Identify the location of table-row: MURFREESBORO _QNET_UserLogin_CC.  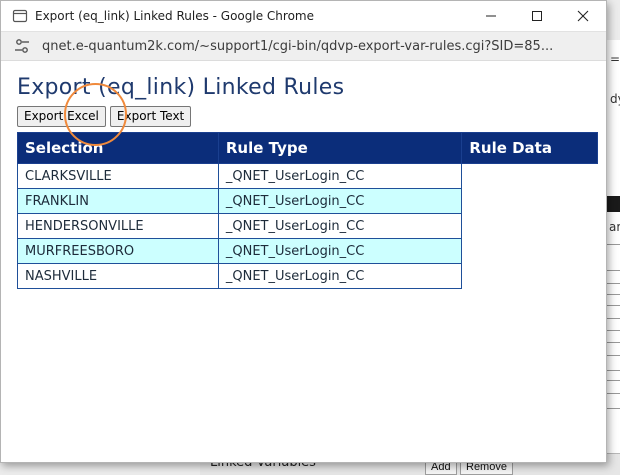
(307, 251).